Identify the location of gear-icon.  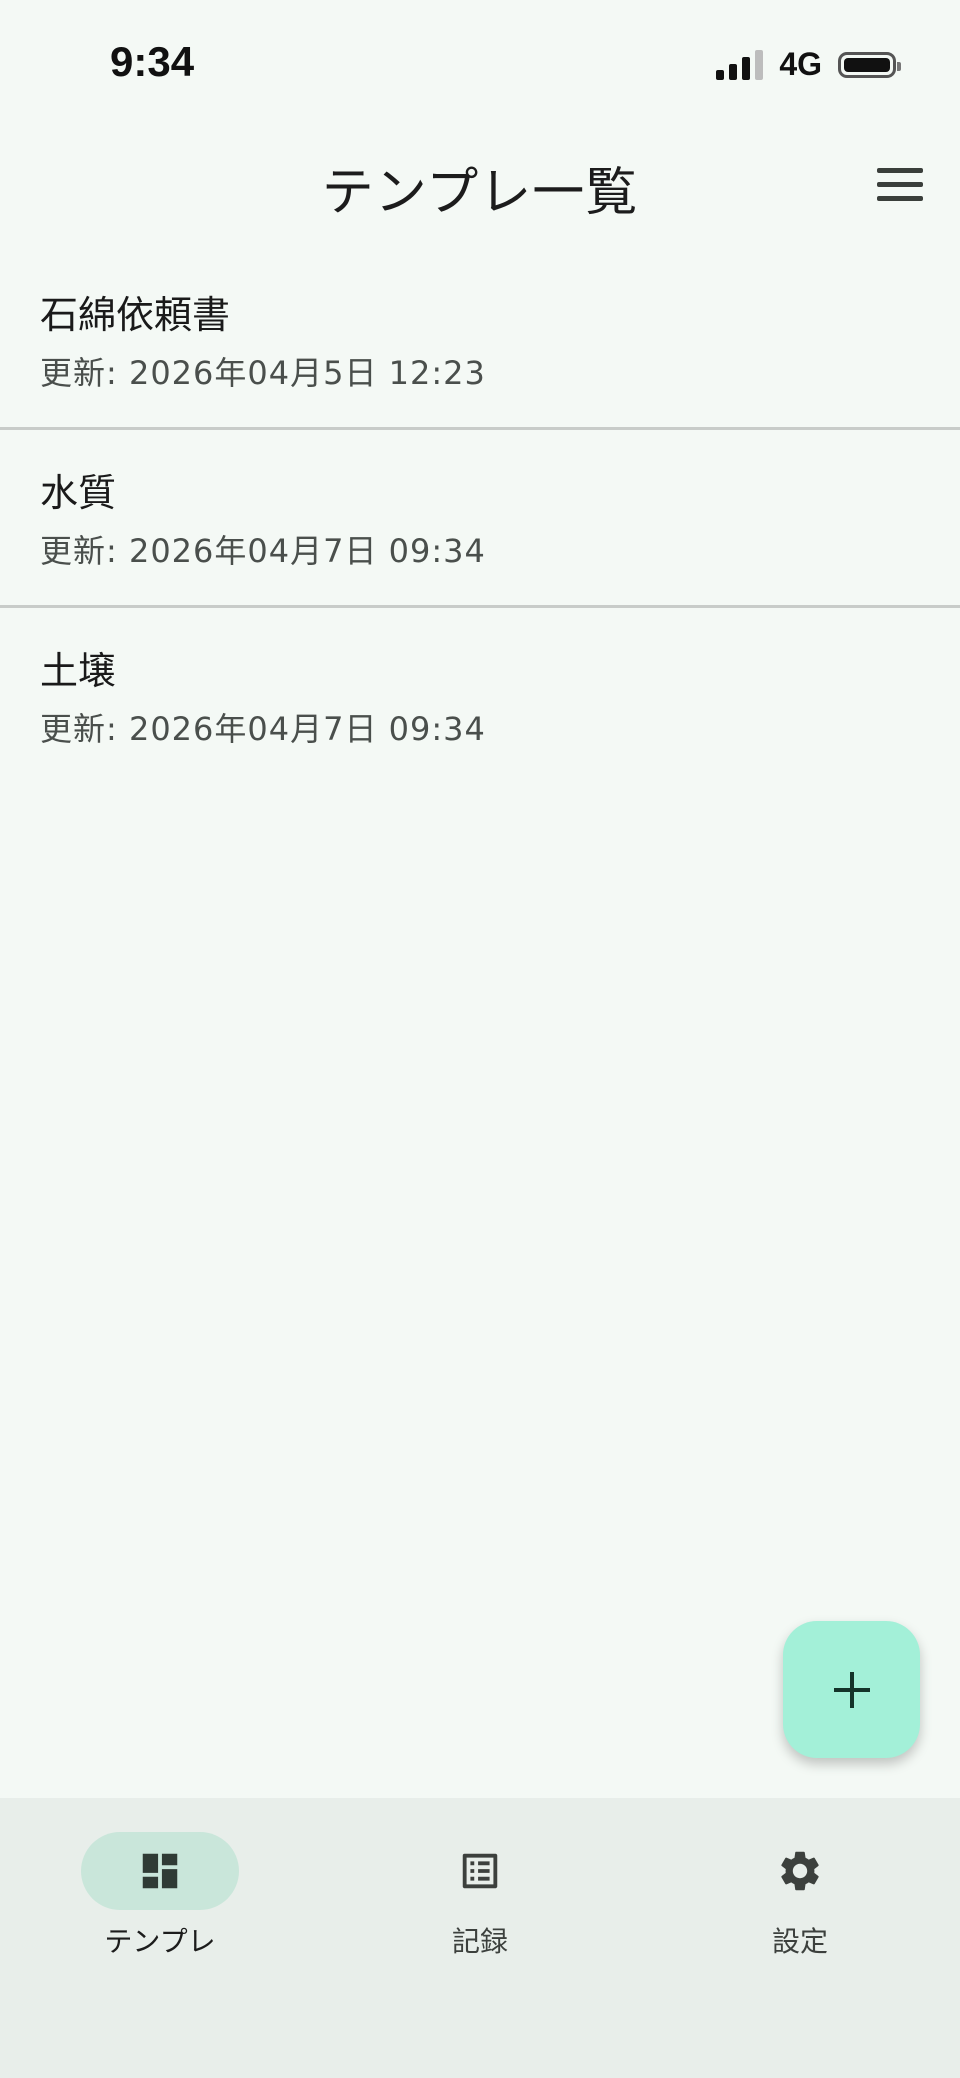
(800, 1871).